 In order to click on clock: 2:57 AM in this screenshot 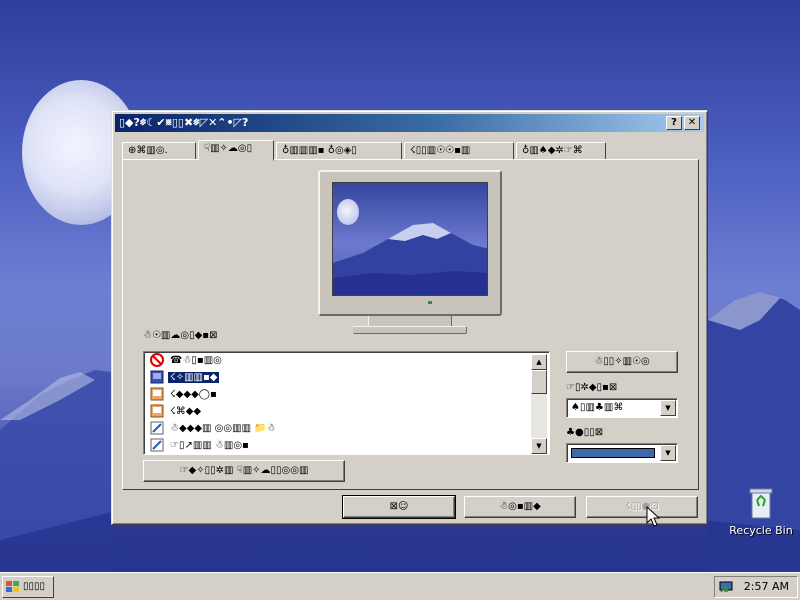, I will do `click(766, 587)`.